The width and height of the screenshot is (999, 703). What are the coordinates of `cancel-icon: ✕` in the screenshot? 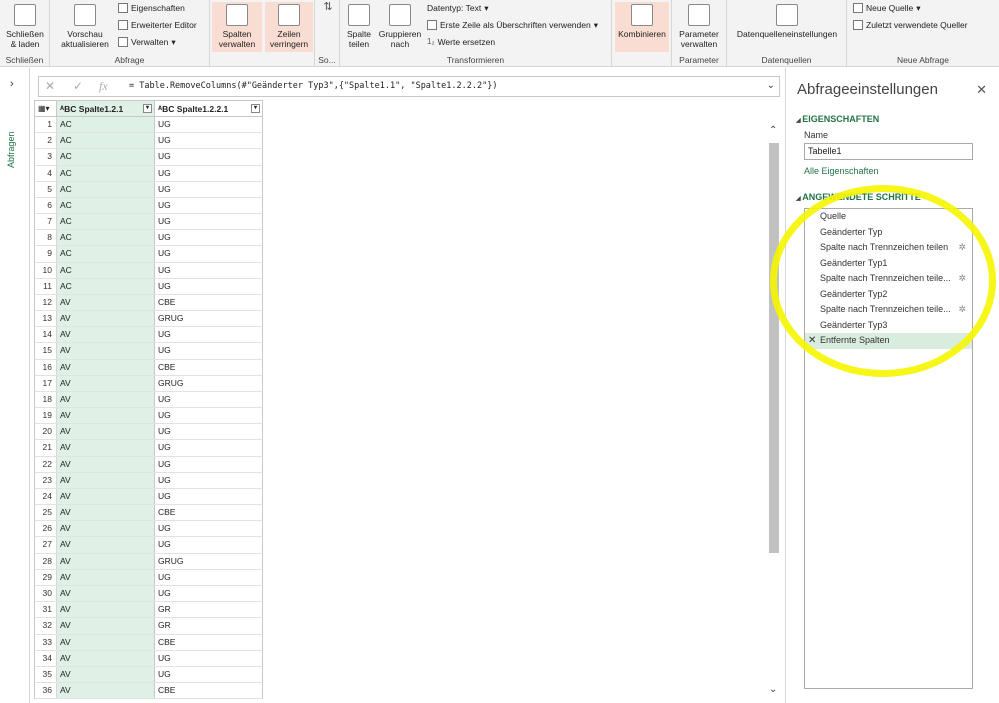 It's located at (50, 86).